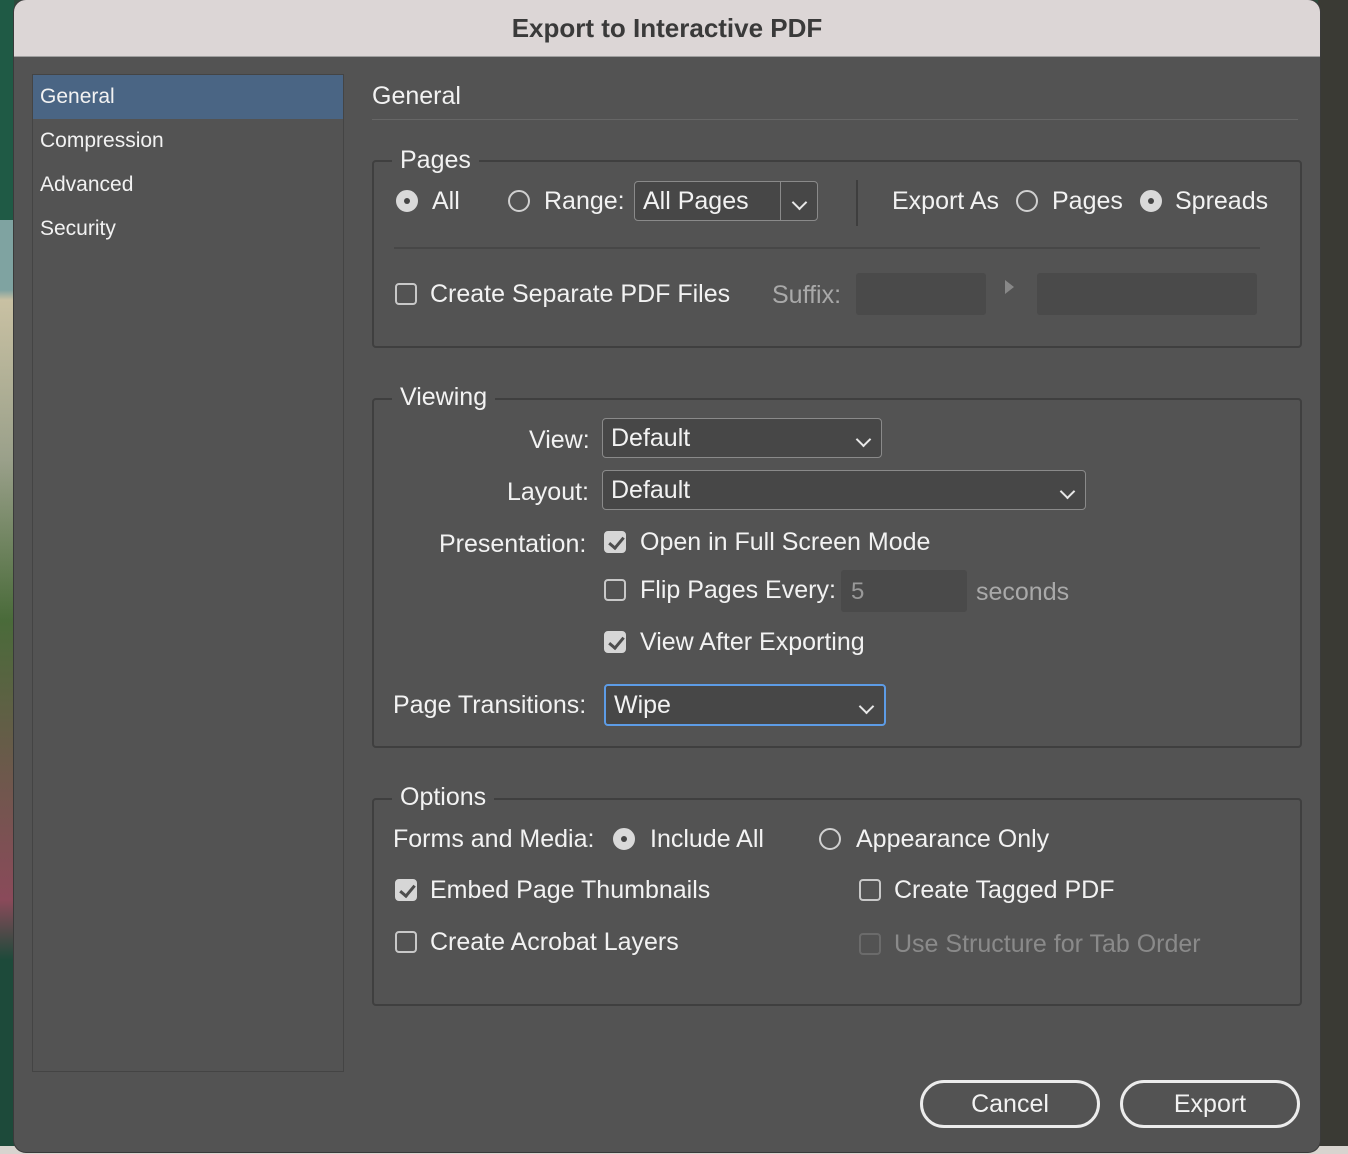  What do you see at coordinates (651, 438) in the screenshot?
I see `view-value: Default` at bounding box center [651, 438].